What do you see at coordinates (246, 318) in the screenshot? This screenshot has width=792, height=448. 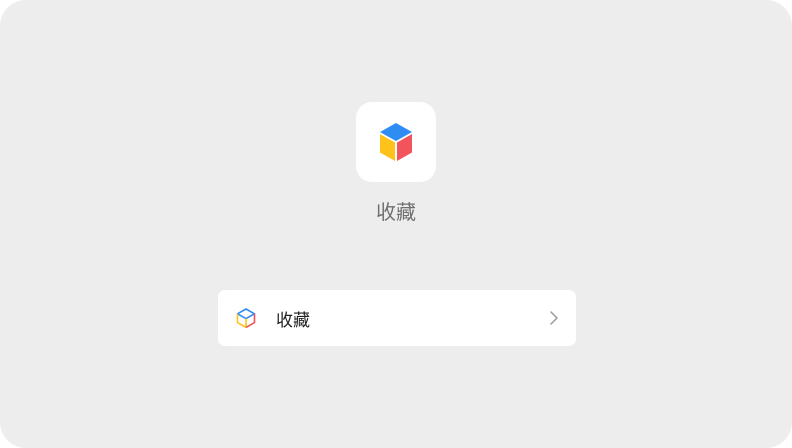 I see `cube-outline-icon` at bounding box center [246, 318].